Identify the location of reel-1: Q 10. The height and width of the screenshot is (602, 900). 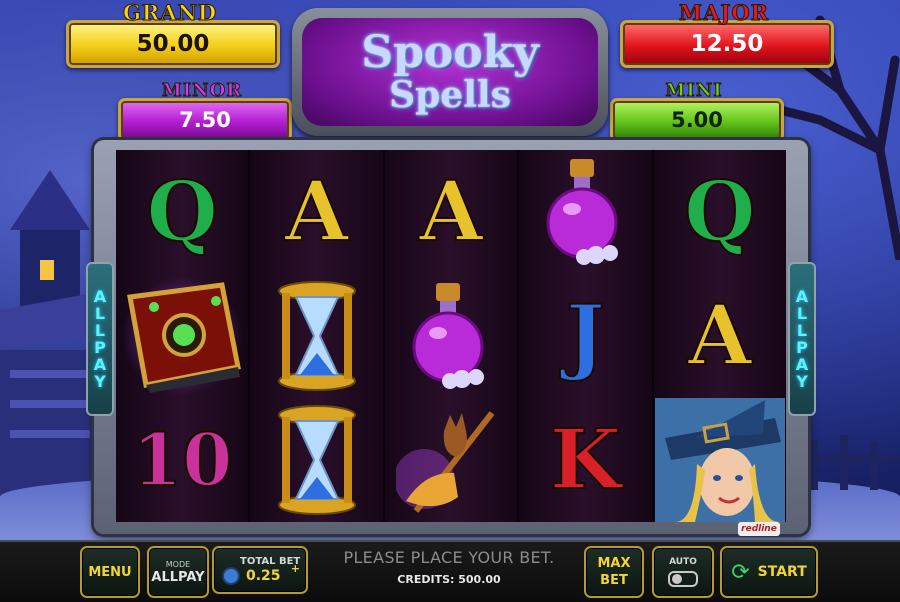
(183, 336).